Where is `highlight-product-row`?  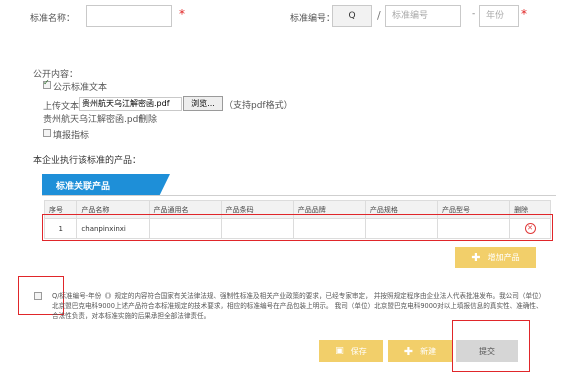
highlight-product-row is located at coordinates (297, 227).